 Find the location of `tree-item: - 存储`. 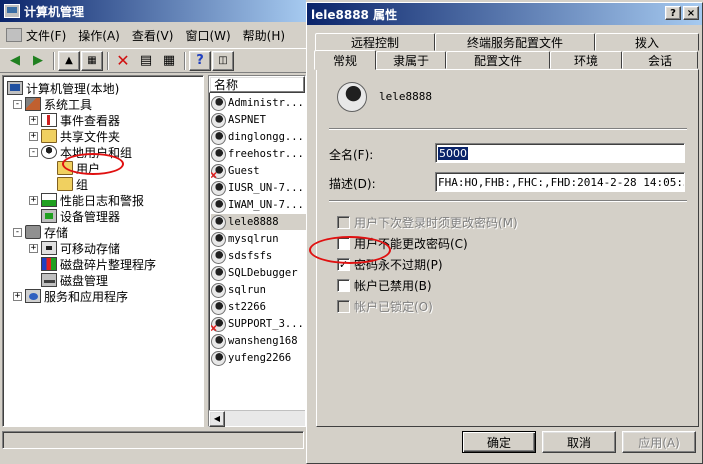

tree-item: - 存储 is located at coordinates (40, 232).